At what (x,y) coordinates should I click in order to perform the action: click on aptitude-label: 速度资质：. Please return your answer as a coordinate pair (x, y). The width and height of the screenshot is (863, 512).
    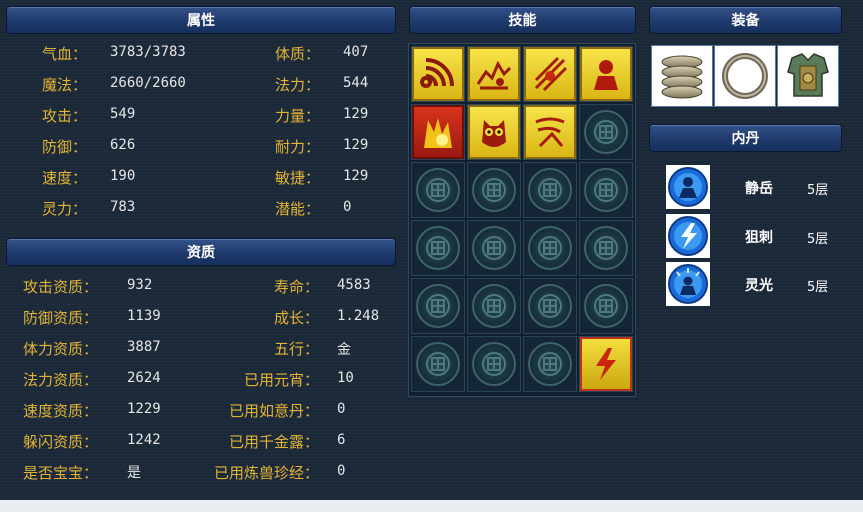
    Looking at the image, I should click on (61, 411).